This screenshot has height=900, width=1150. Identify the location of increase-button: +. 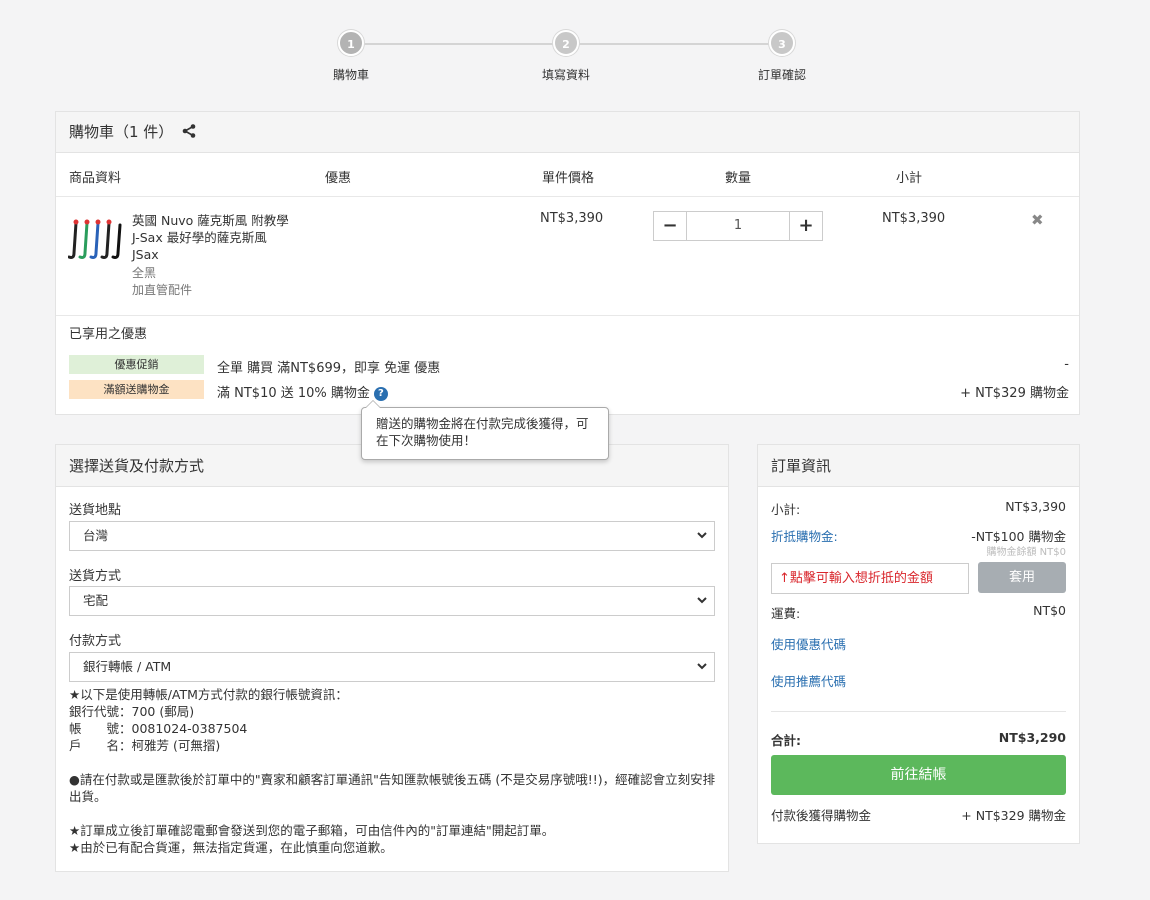
(805, 226).